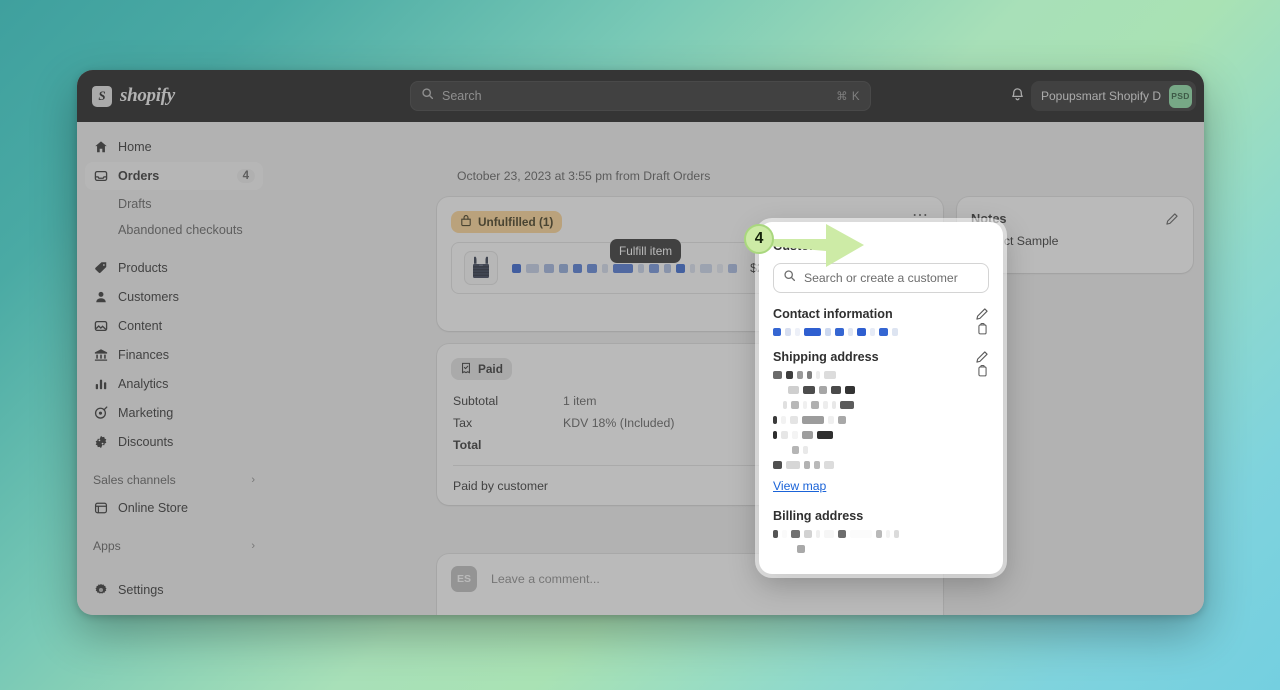  I want to click on search-input: Search ⌘ K, so click(640, 96).